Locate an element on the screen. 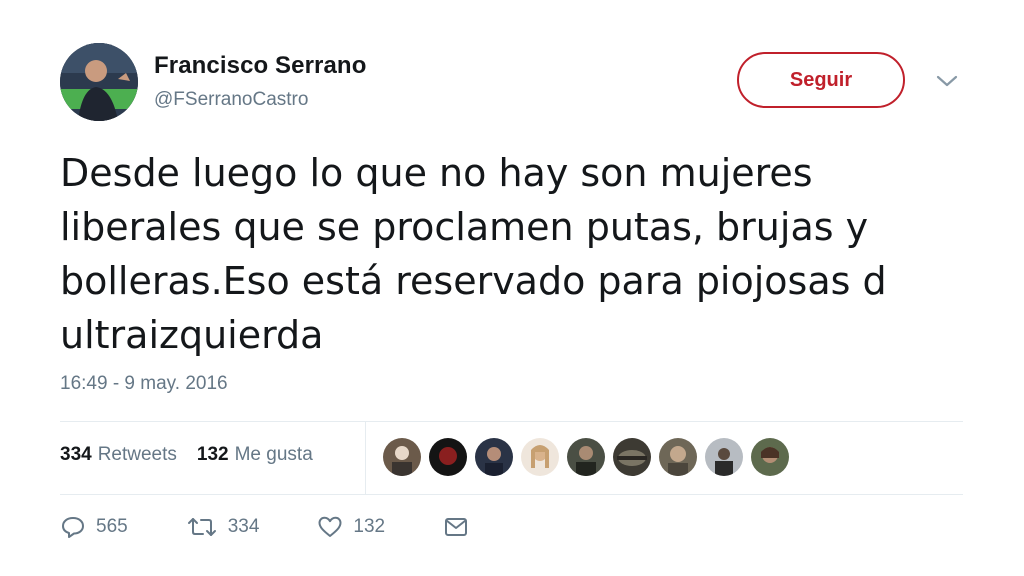  retweet-count: 334 is located at coordinates (243, 526).